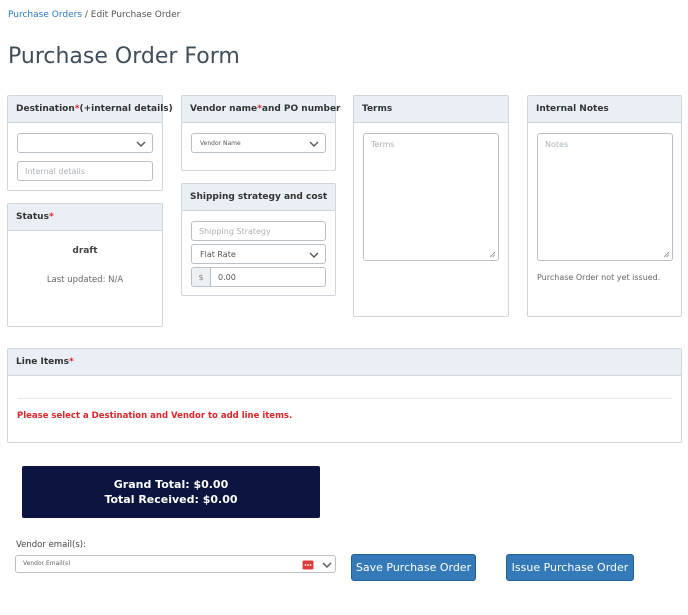 This screenshot has height=615, width=688. Describe the element at coordinates (557, 144) in the screenshot. I see `notes-placeholder: Notes` at that location.